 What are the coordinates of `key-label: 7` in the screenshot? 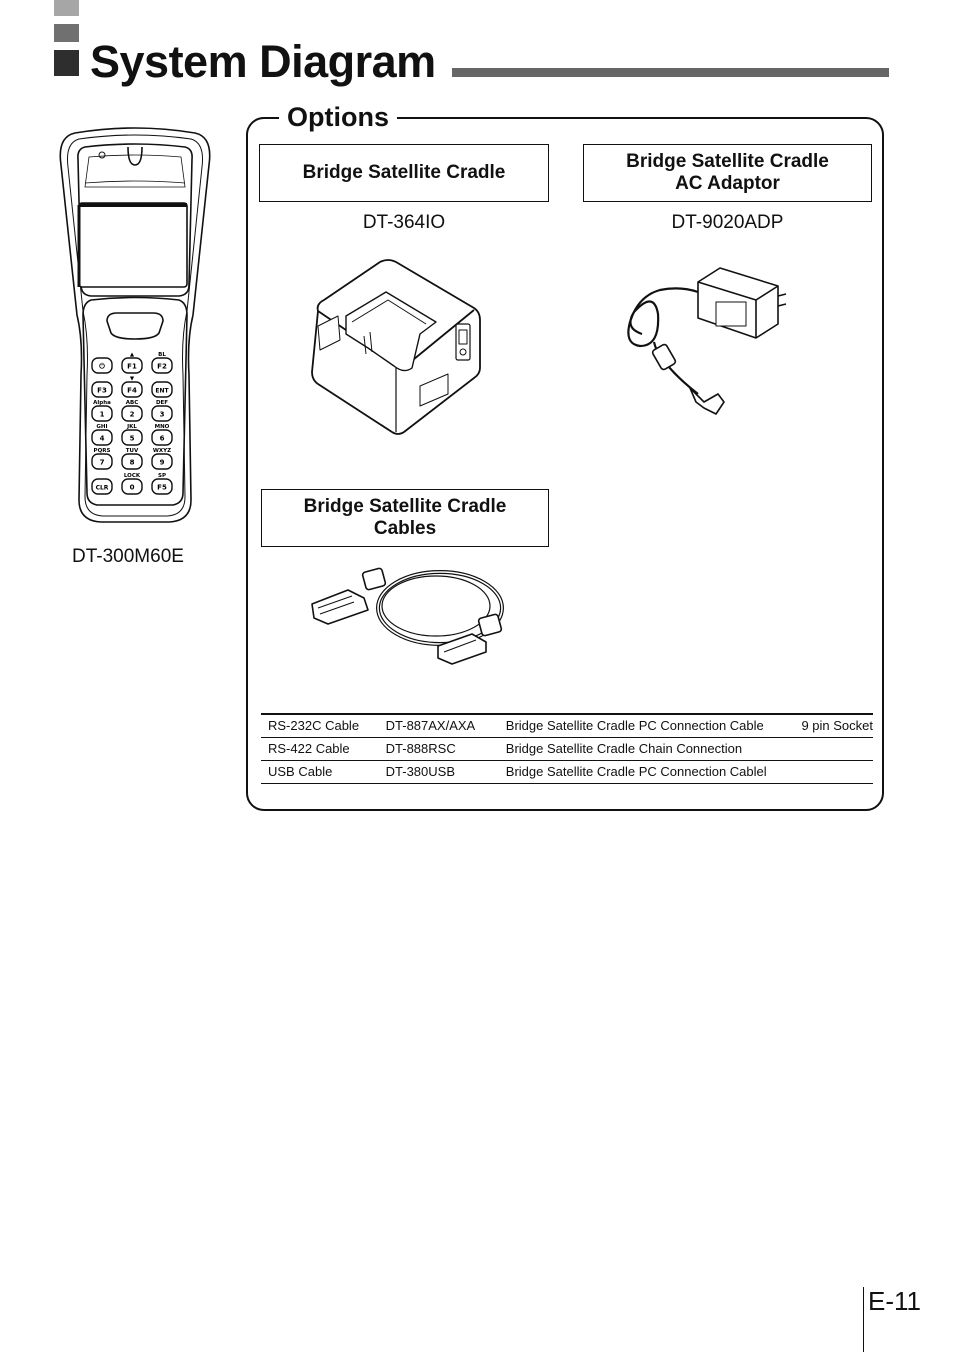 It's located at (102, 463).